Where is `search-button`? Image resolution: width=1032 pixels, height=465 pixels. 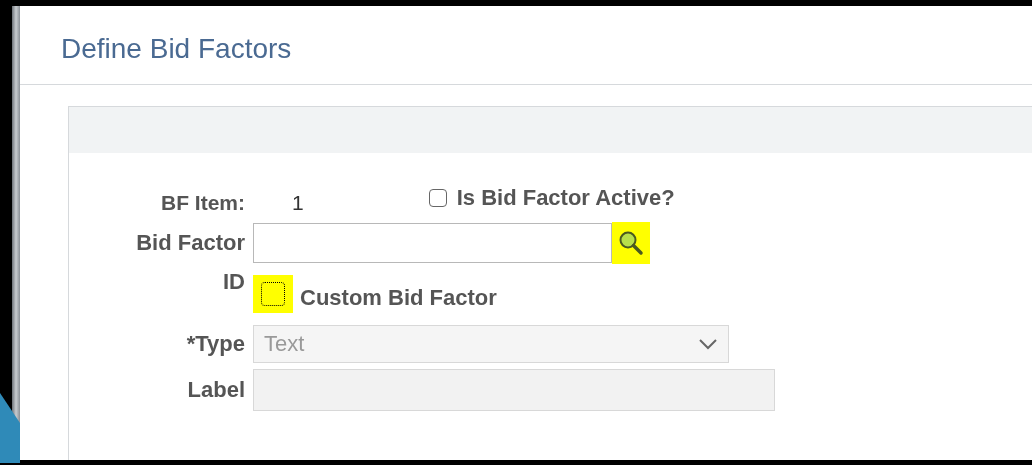 search-button is located at coordinates (631, 243).